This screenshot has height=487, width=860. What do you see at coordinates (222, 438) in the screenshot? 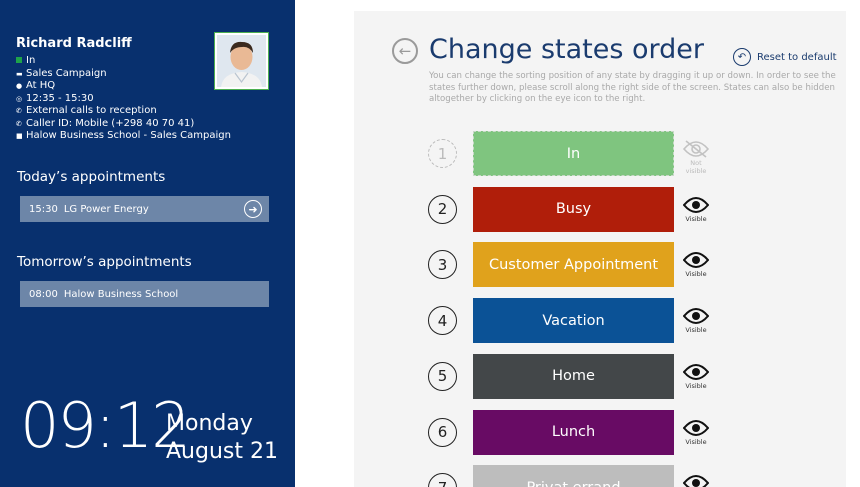
I see `clock-date: Monday August 21` at bounding box center [222, 438].